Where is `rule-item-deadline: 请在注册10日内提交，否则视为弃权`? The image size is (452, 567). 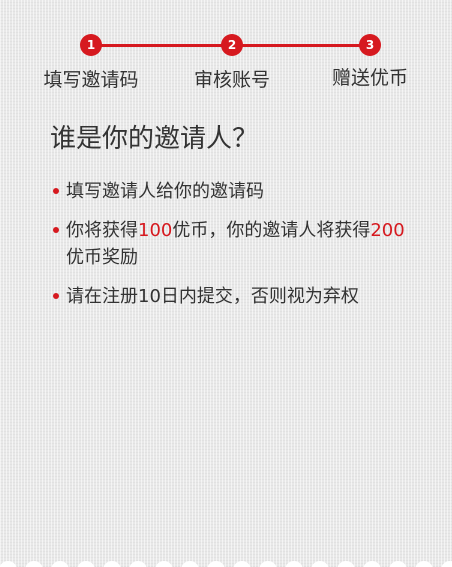
rule-item-deadline: 请在注册10日内提交，否则视为弃权 is located at coordinates (230, 296).